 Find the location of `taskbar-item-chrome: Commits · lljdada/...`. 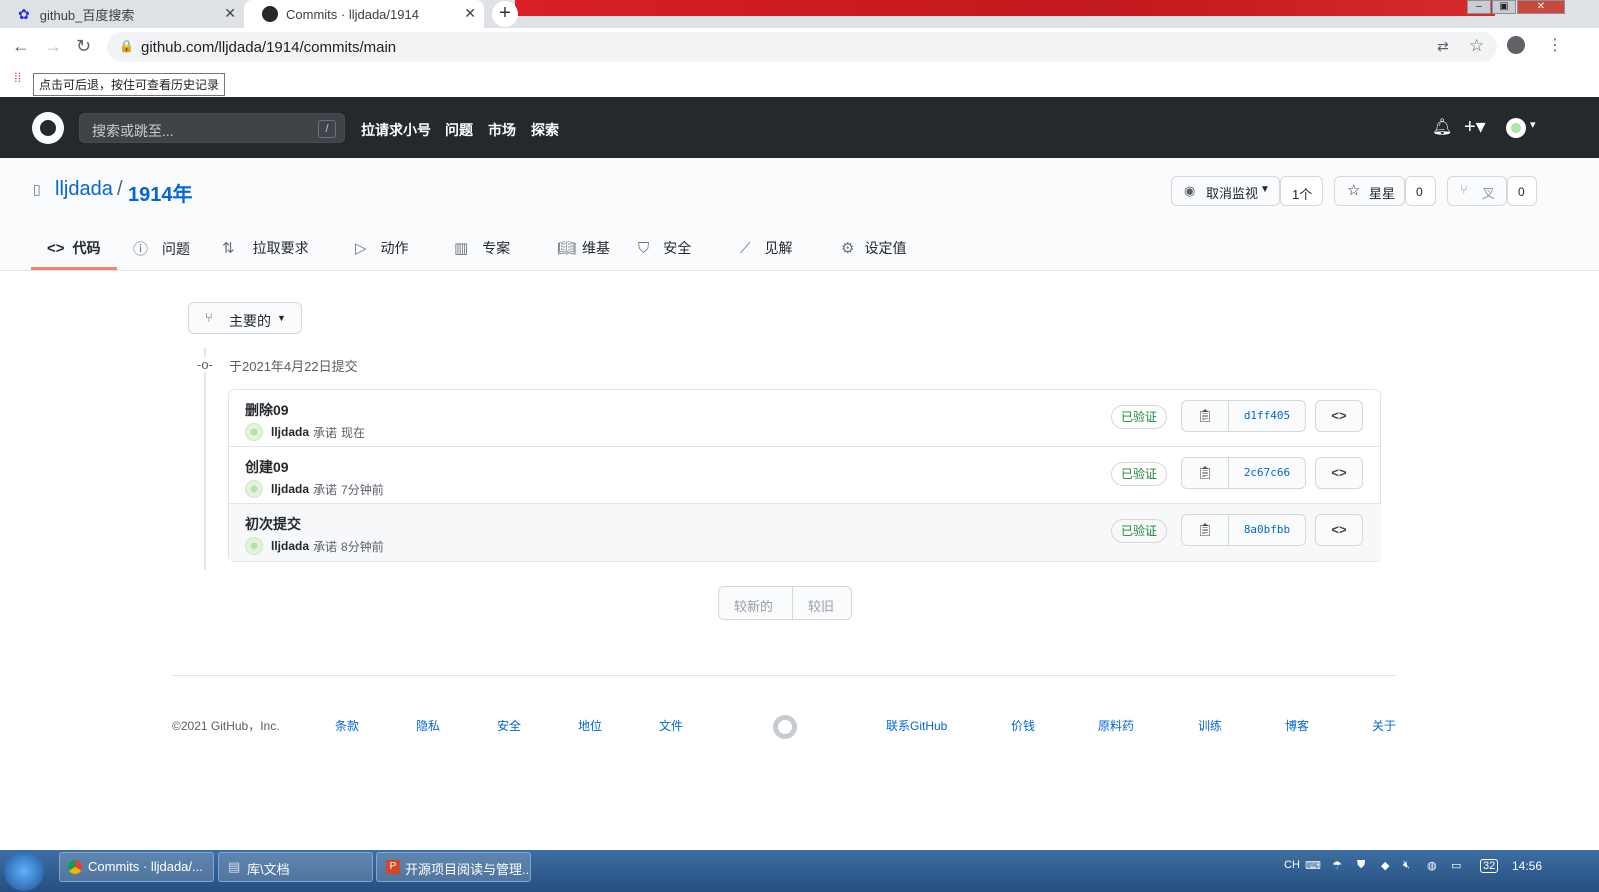

taskbar-item-chrome: Commits · lljdada/... is located at coordinates (136, 867).